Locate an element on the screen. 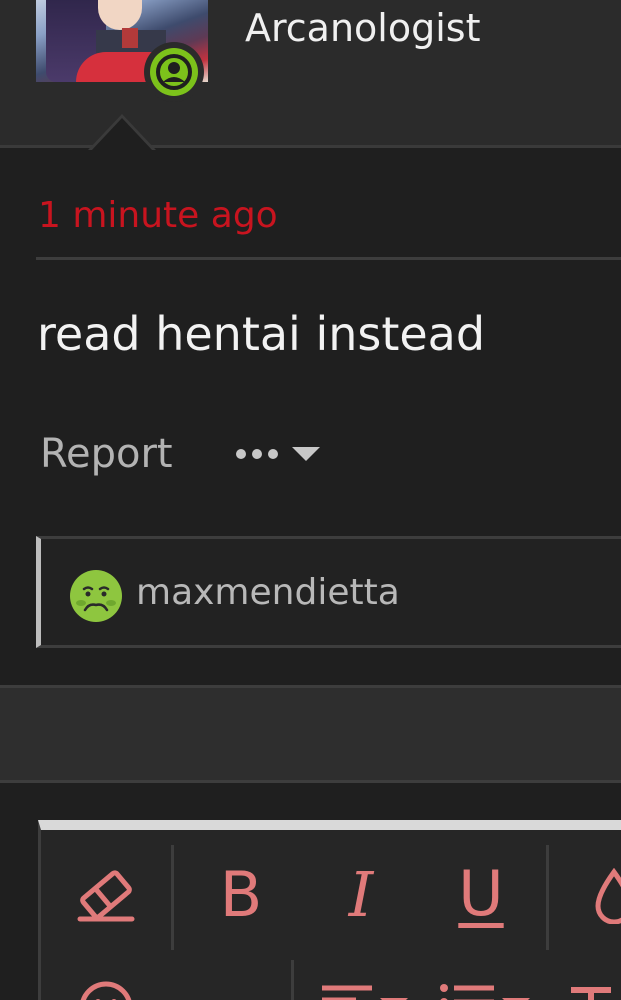 This screenshot has height=1000, width=621. user-icon is located at coordinates (174, 72).